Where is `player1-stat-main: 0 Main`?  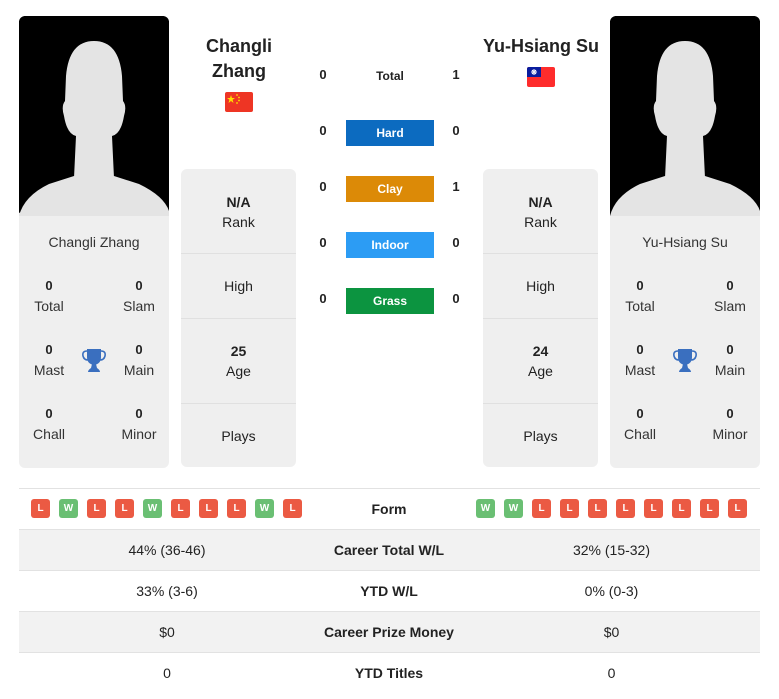 player1-stat-main: 0 Main is located at coordinates (139, 360).